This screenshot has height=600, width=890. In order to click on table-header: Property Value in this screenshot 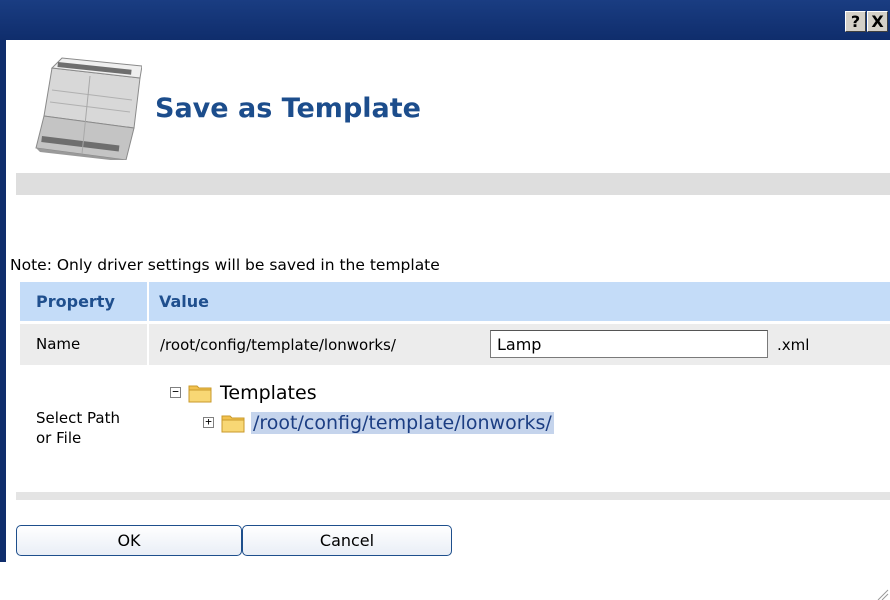, I will do `click(455, 301)`.